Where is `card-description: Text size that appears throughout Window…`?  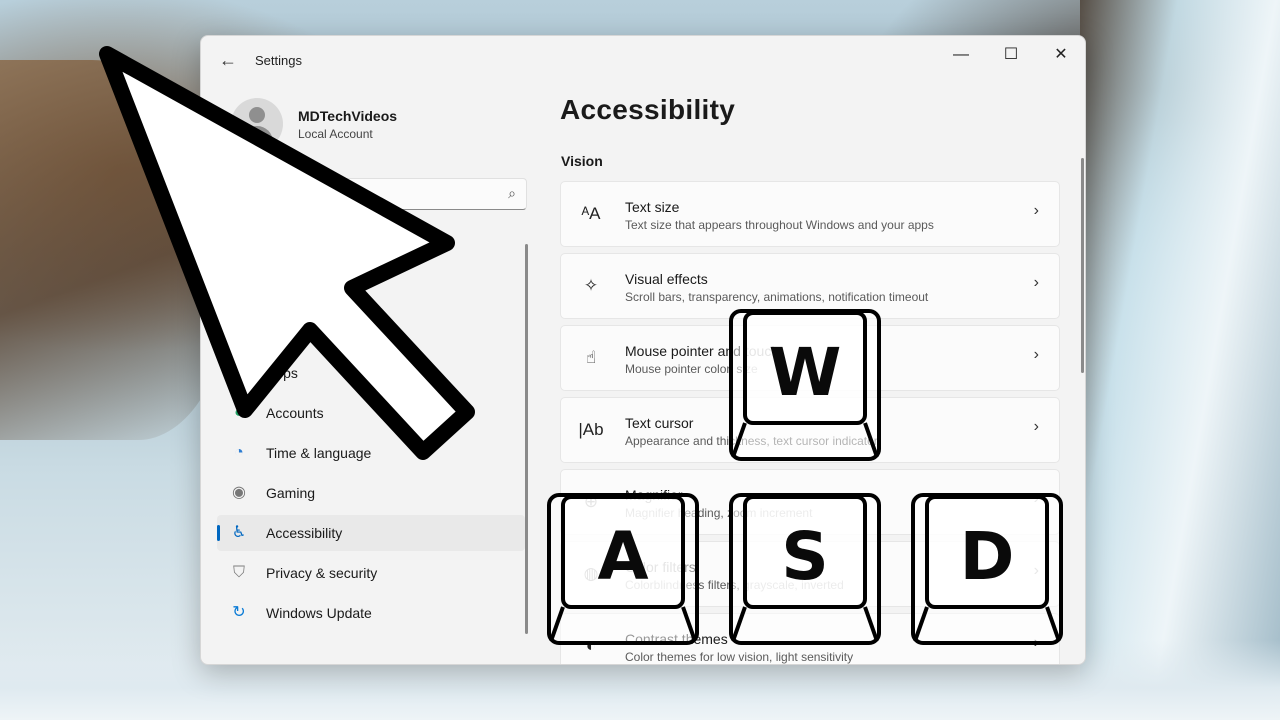
card-description: Text size that appears throughout Window… is located at coordinates (779, 225).